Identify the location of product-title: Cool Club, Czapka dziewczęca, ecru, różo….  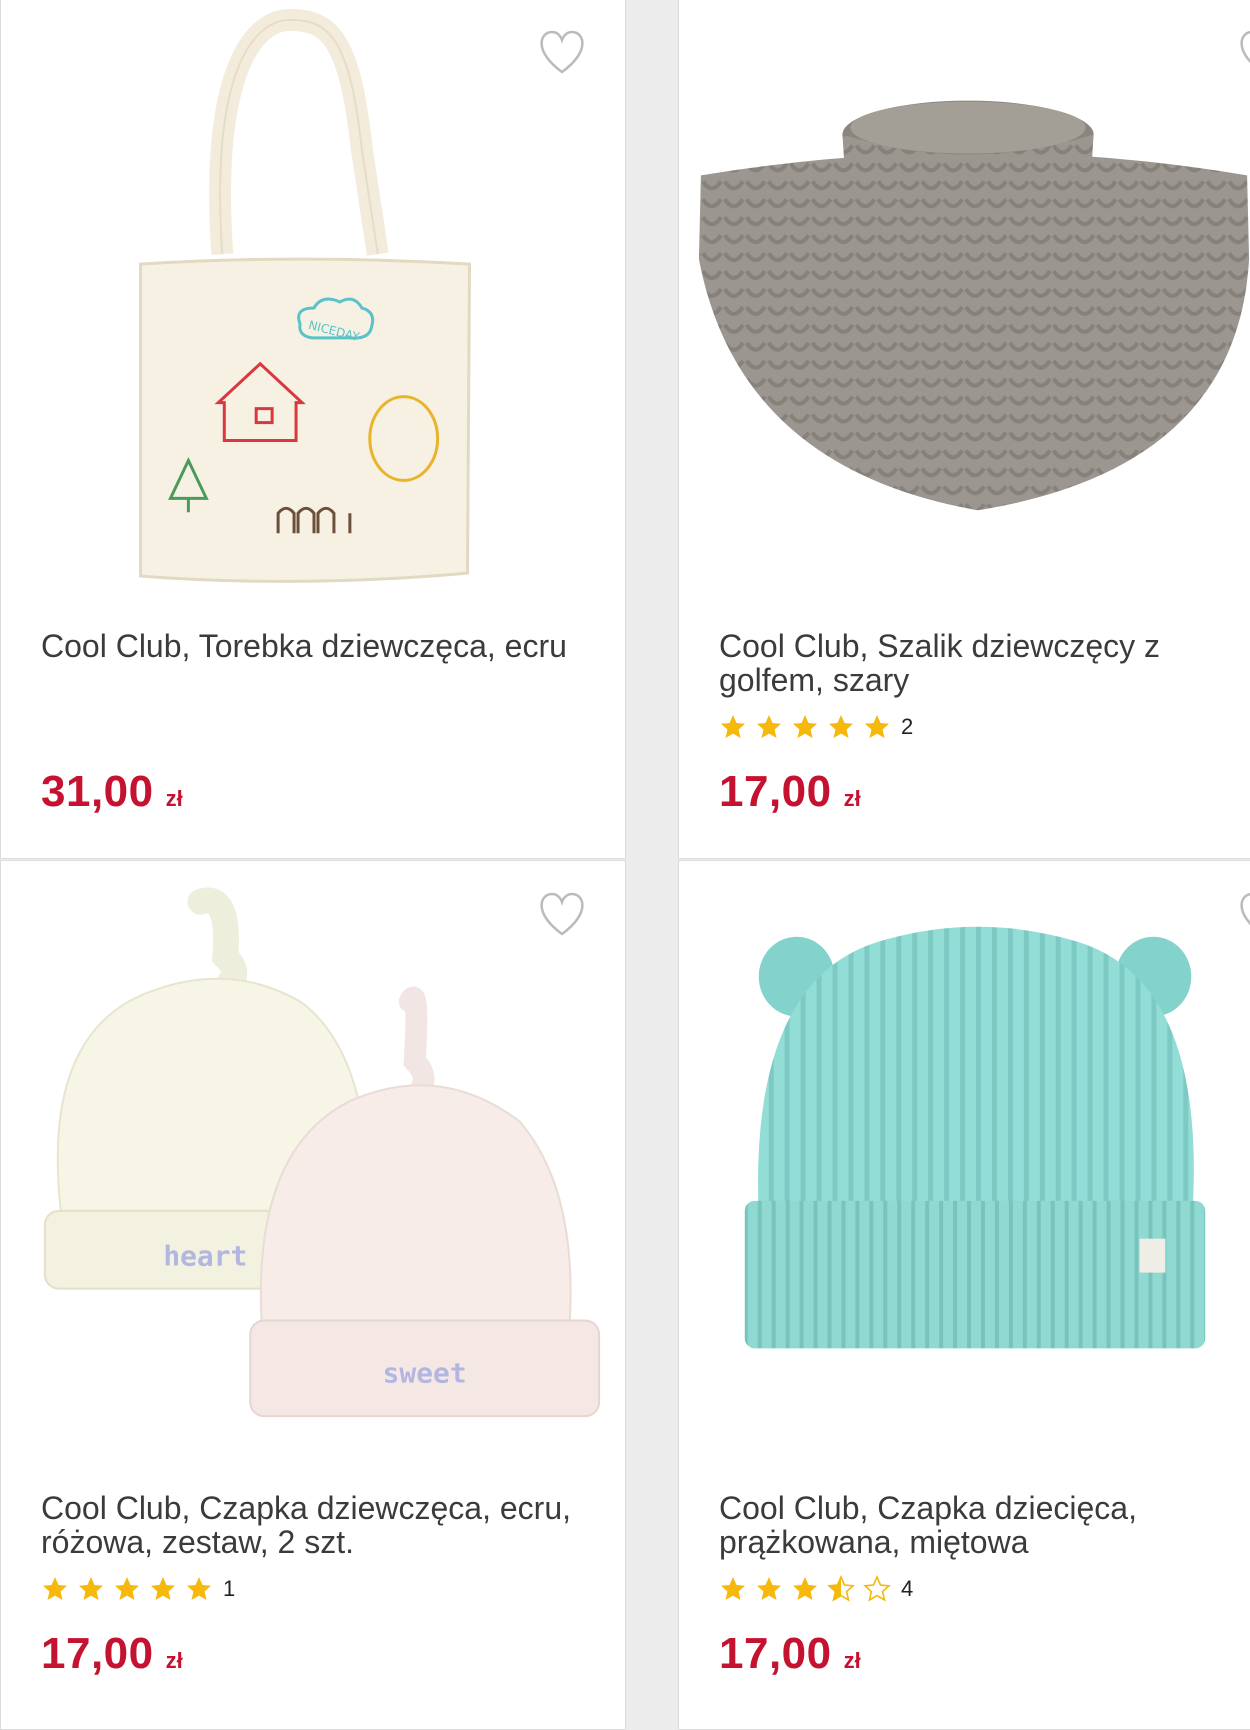
(311, 1525).